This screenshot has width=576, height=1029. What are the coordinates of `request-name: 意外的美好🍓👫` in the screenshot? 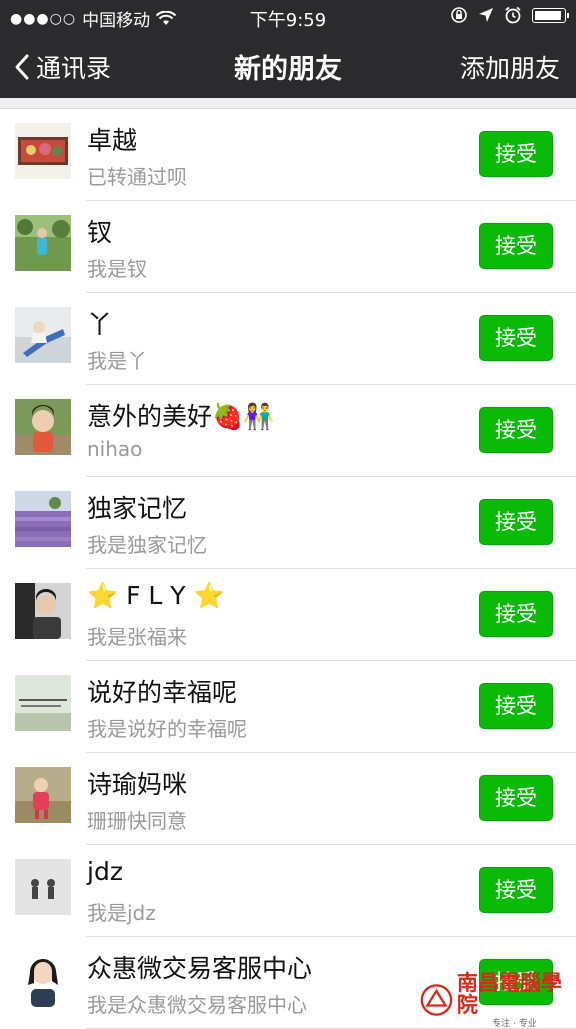 It's located at (180, 415).